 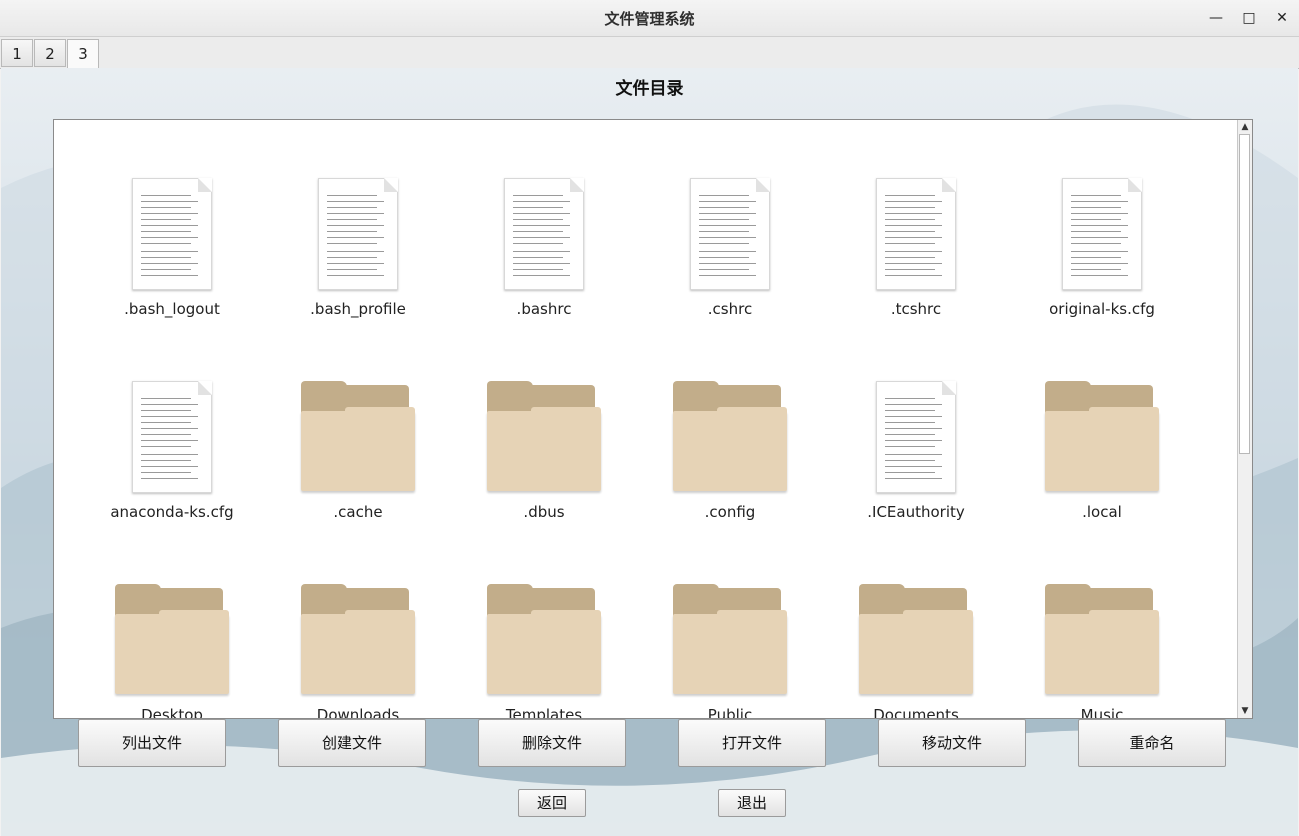 I want to click on scroll-down-icon: ▼, so click(x=1245, y=711).